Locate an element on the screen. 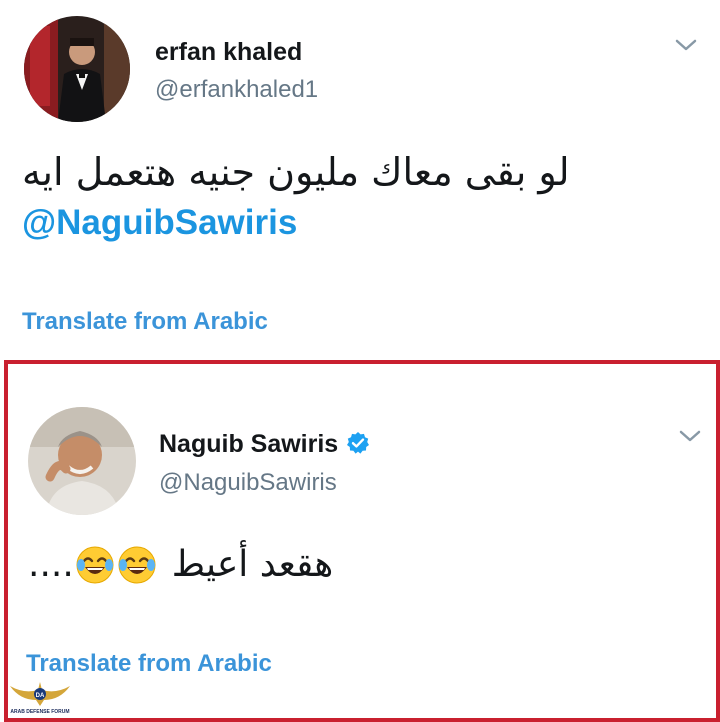  display-name: Naguib Sawiris is located at coordinates (264, 444).